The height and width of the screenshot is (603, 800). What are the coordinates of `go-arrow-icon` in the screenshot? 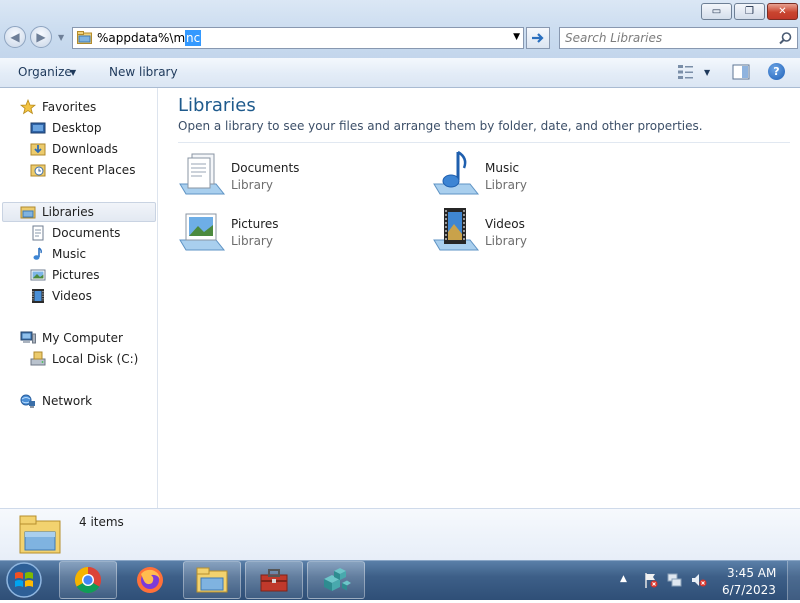 It's located at (538, 38).